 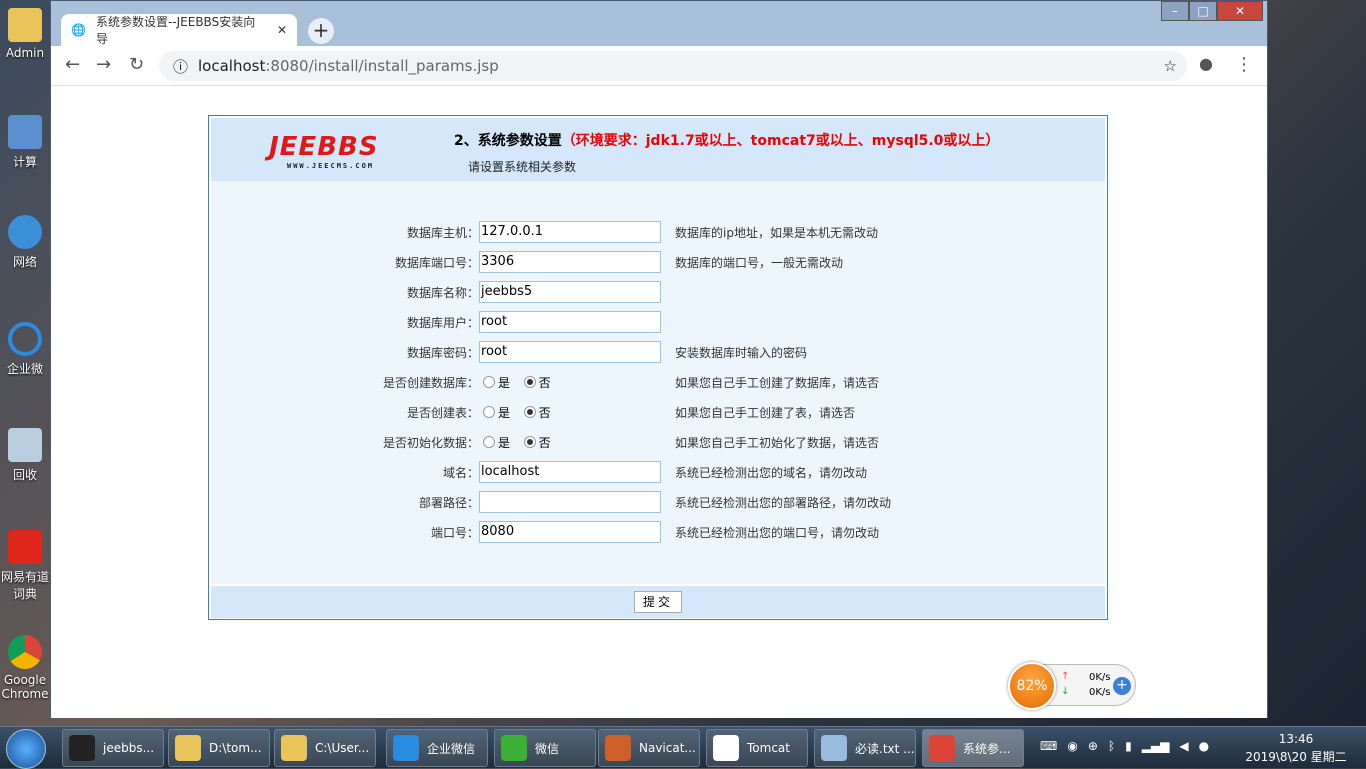 What do you see at coordinates (24, 585) in the screenshot?
I see `desktop-icon-label: 网易有道词典` at bounding box center [24, 585].